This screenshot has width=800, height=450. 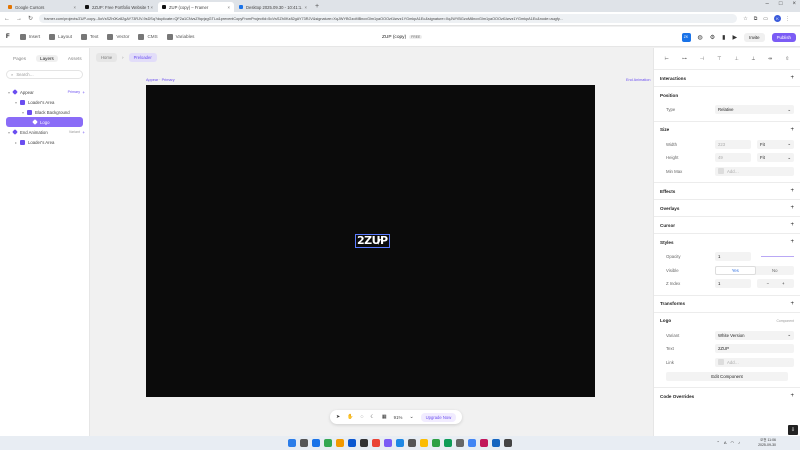 I want to click on visible-yes: Yes, so click(x=735, y=270).